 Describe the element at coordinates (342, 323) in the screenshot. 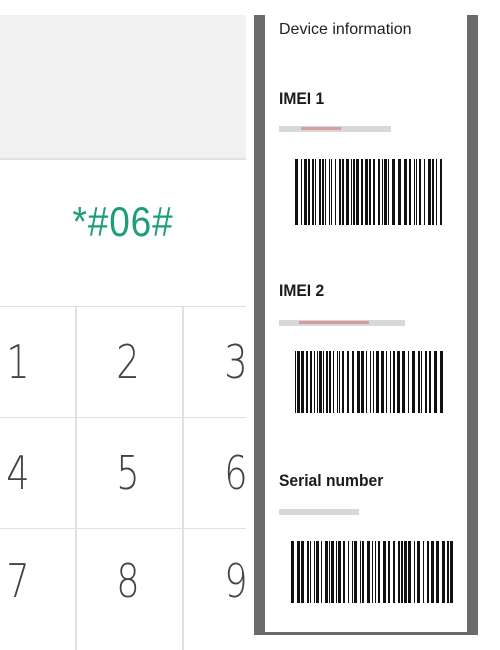

I see `imei2-redacted-value` at that location.